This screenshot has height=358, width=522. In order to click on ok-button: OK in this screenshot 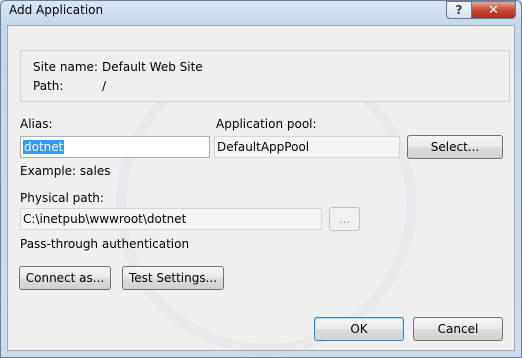, I will do `click(359, 329)`.